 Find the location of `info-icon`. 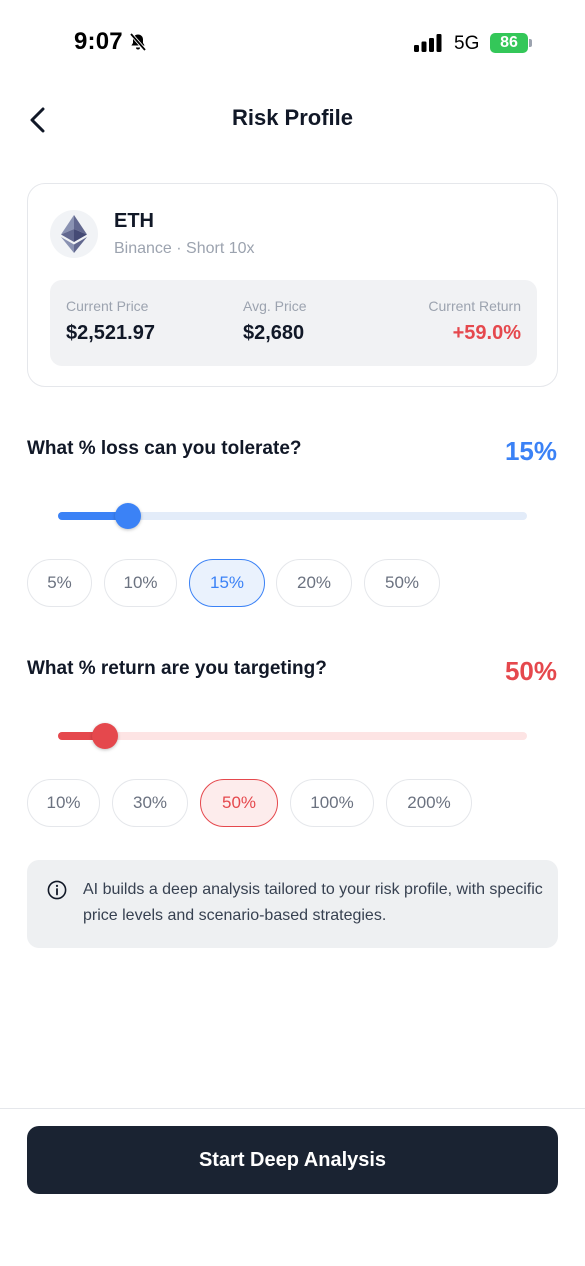

info-icon is located at coordinates (57, 890).